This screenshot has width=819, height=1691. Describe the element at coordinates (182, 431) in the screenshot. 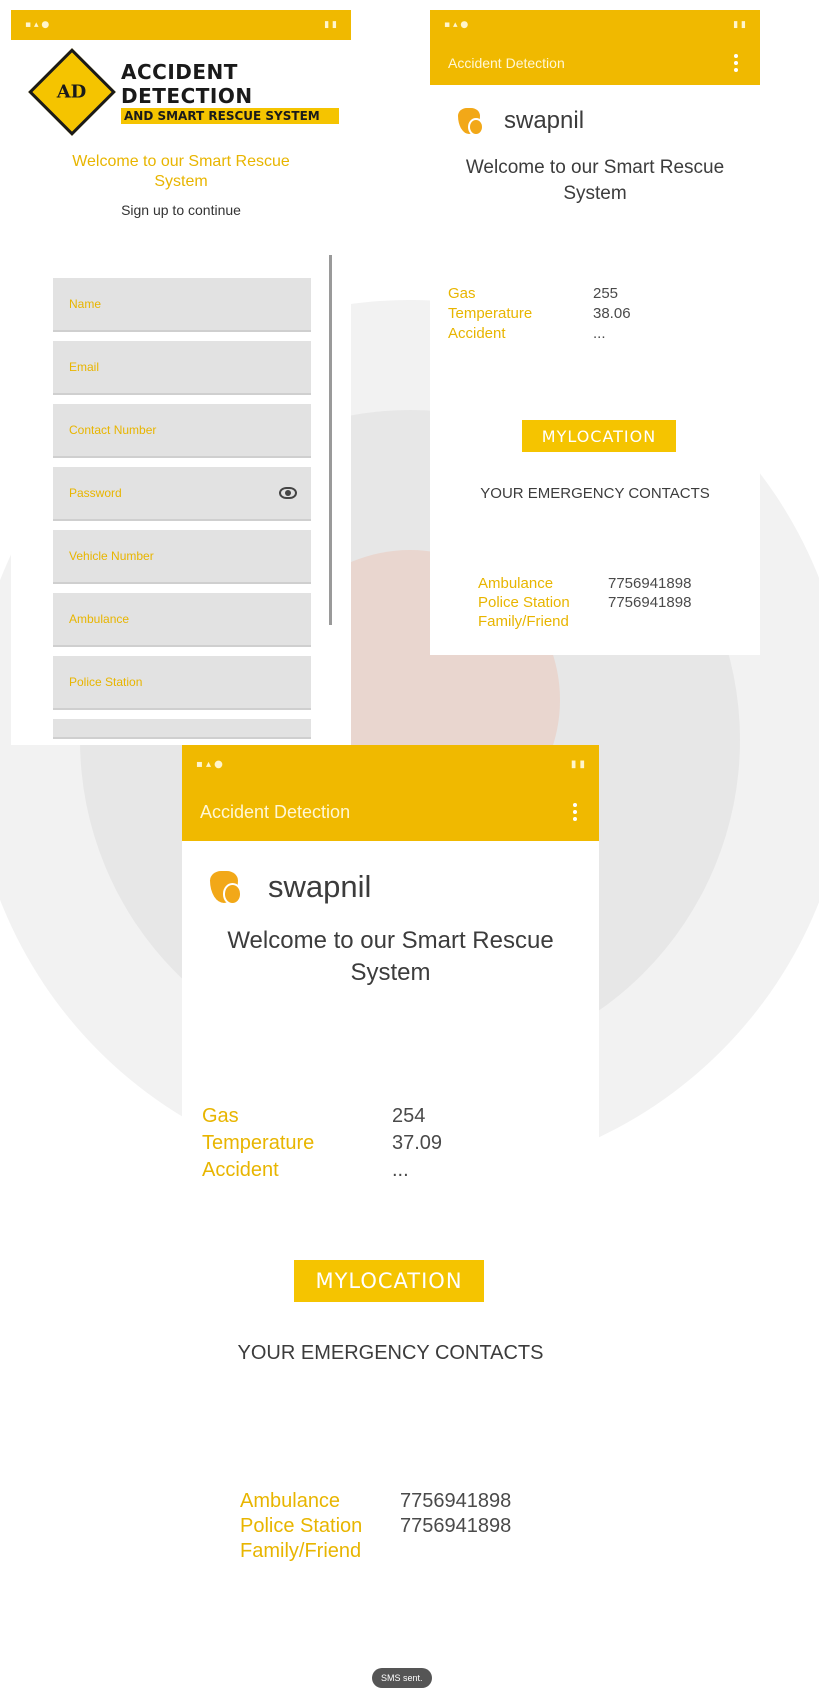

I see `contact-number-field: Contact Number` at that location.